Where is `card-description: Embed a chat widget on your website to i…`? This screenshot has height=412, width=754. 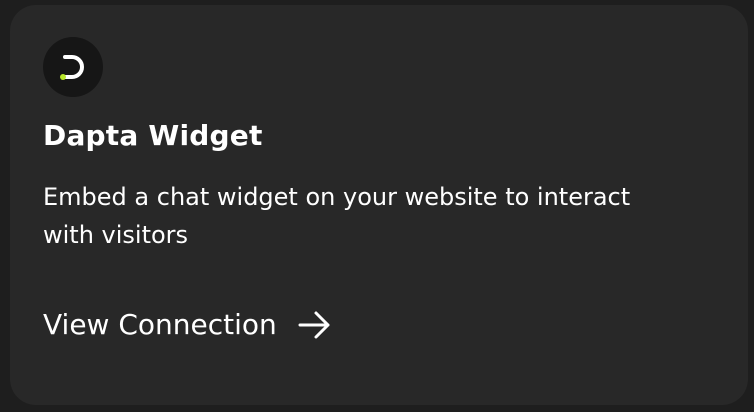
card-description: Embed a chat widget on your website to i… is located at coordinates (337, 216).